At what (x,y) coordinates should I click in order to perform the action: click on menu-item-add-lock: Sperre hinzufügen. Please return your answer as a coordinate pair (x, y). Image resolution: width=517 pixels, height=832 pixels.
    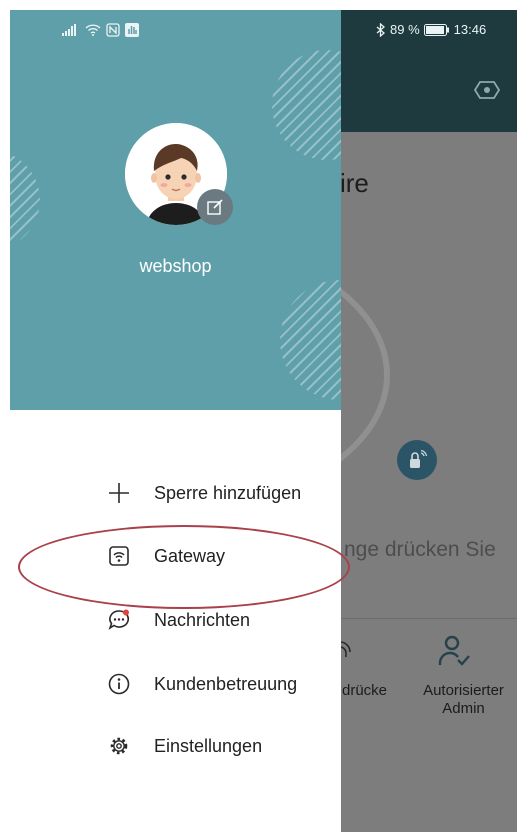
    Looking at the image, I should click on (223, 493).